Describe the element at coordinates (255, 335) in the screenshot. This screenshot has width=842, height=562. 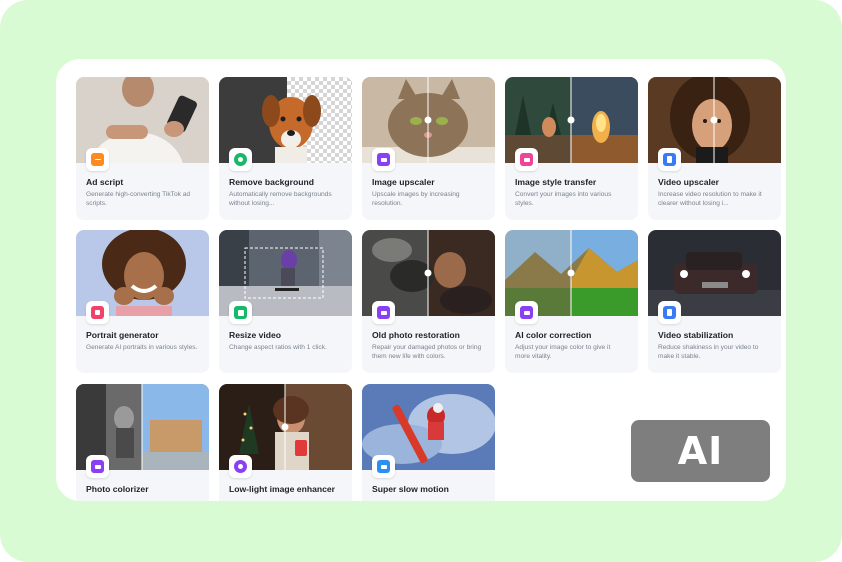
I see `tool-title: Resize video` at that location.